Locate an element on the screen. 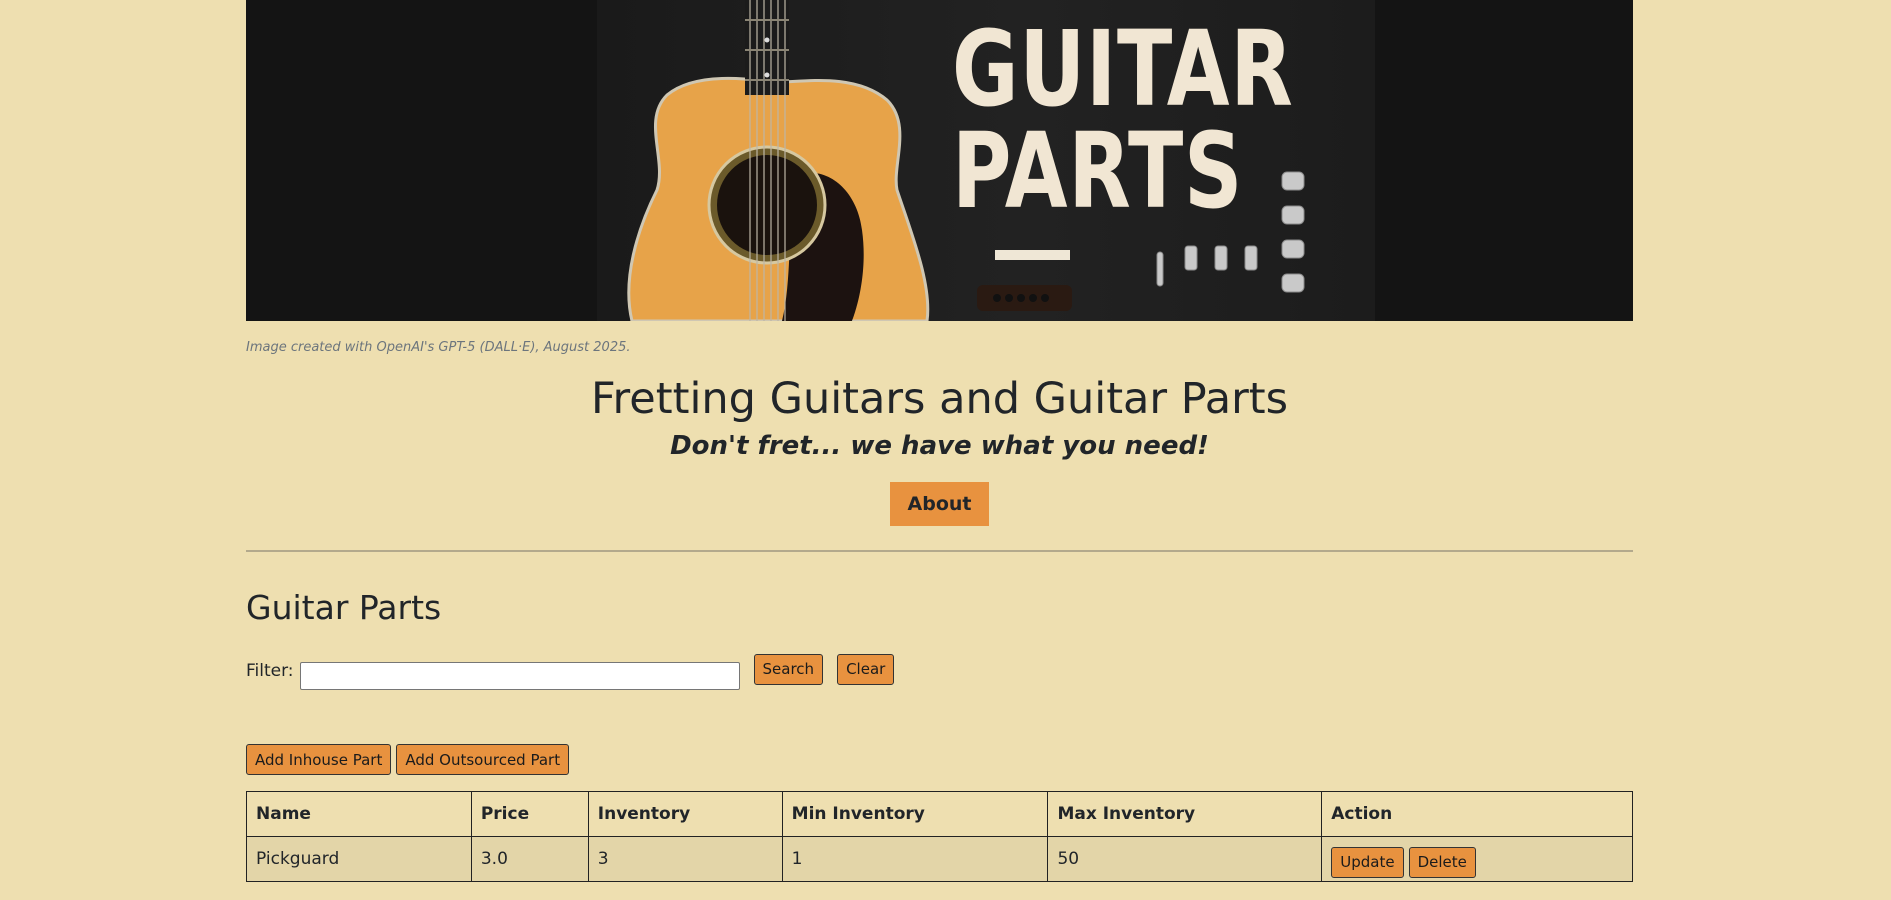 This screenshot has width=1891, height=900. part-min-inventory-cell: 1 is located at coordinates (915, 859).